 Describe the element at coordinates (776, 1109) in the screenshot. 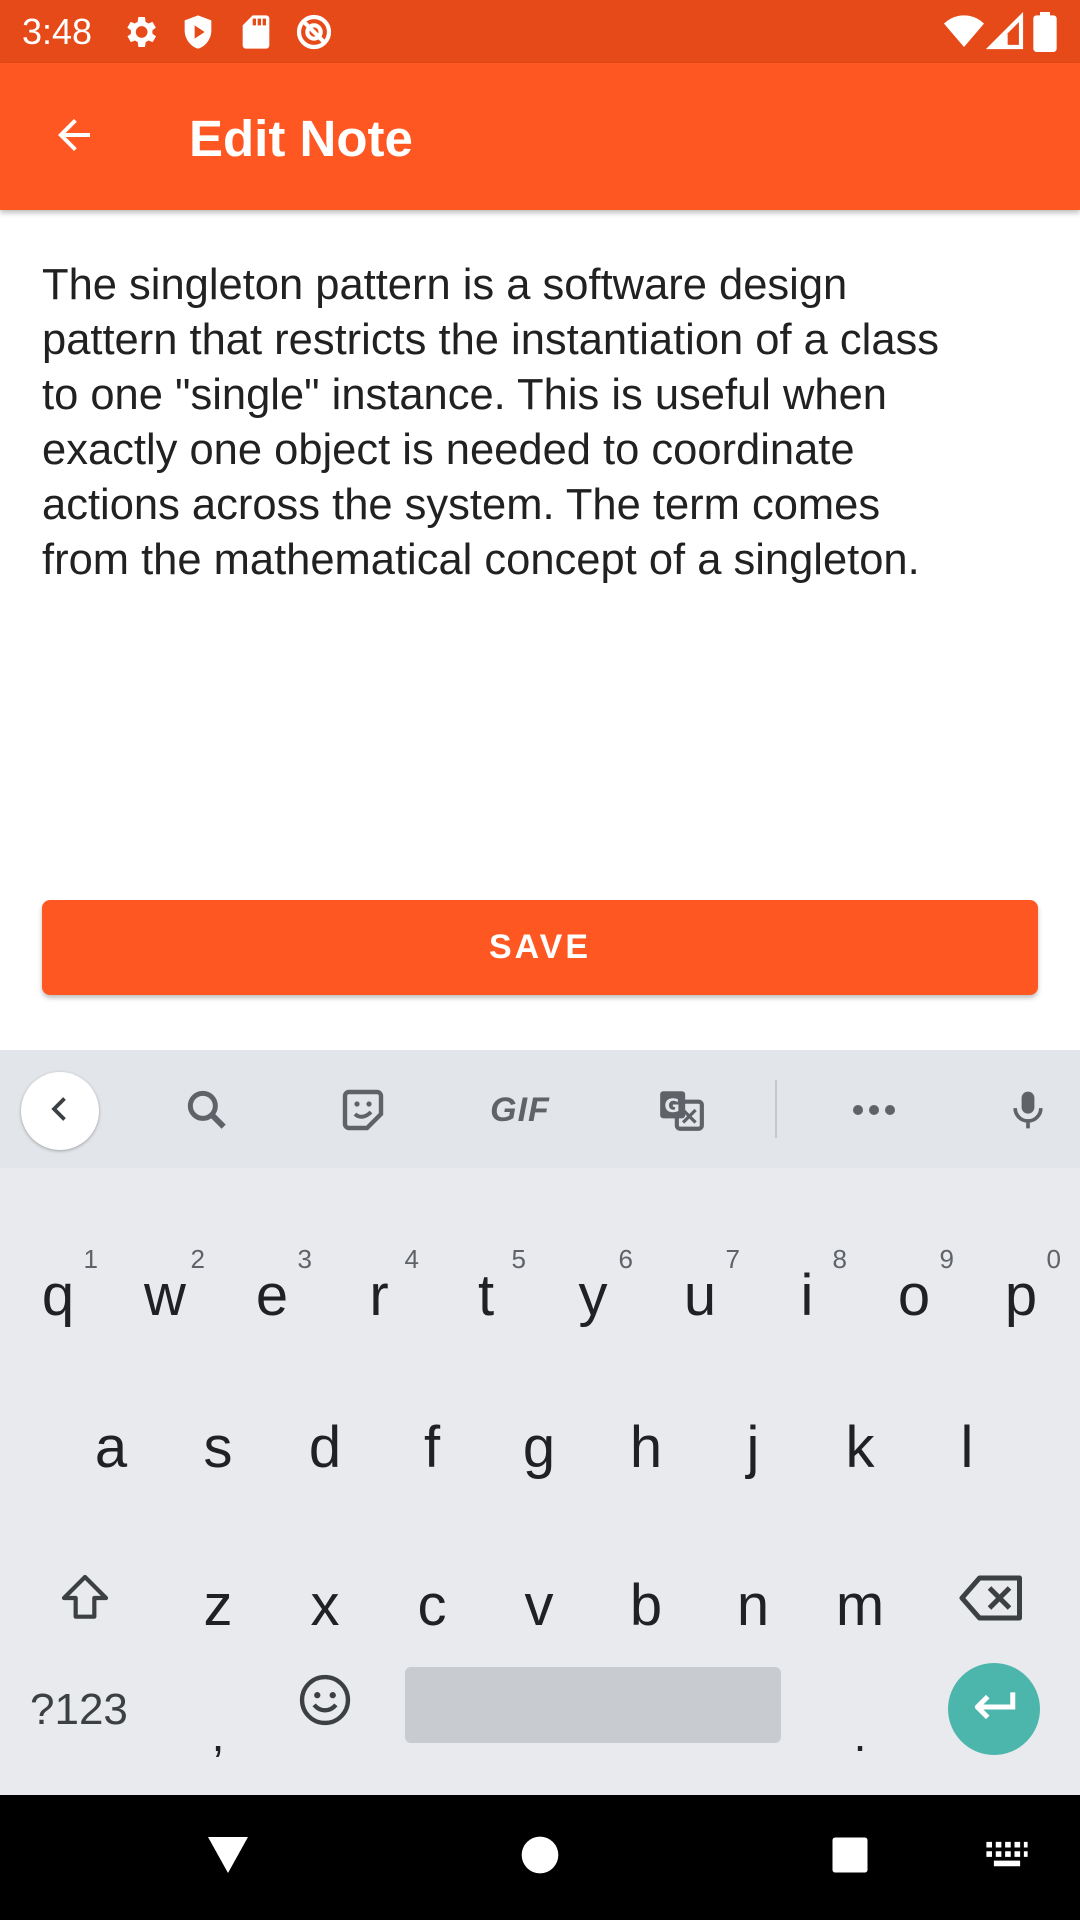

I see `toolbar-divider` at that location.